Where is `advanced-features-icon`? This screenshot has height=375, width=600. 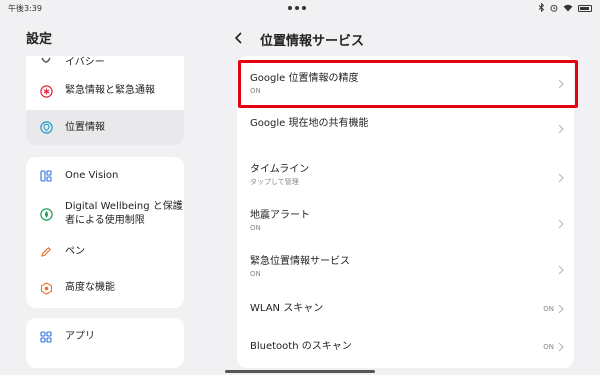 advanced-features-icon is located at coordinates (46, 288).